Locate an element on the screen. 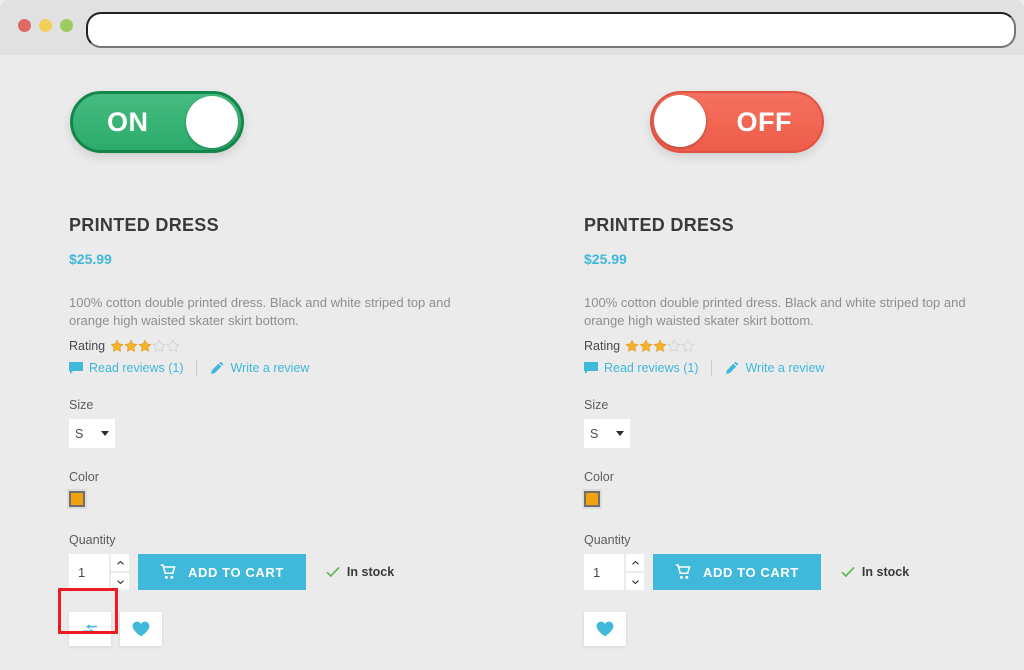 The image size is (1024, 670). size-section: Size S is located at coordinates (799, 423).